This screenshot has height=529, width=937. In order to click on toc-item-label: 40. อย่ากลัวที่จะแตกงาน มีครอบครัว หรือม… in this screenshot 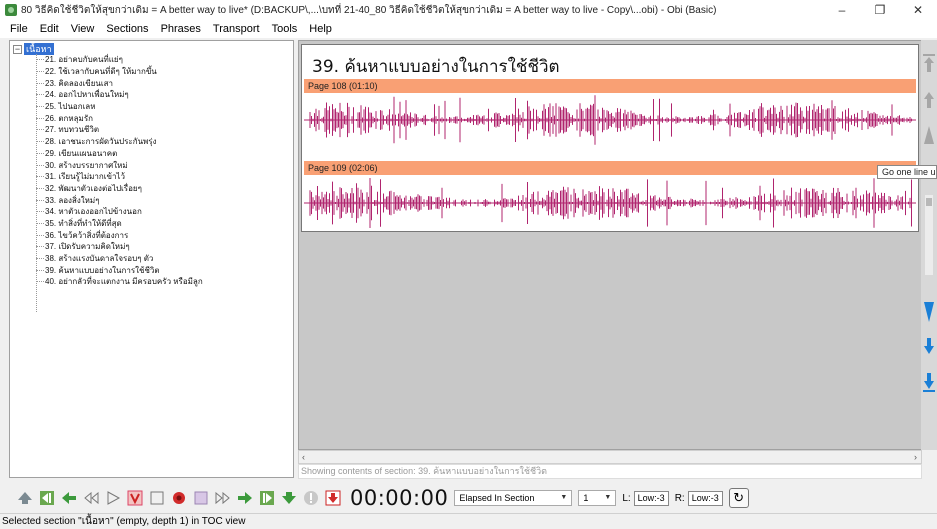, I will do `click(124, 282)`.